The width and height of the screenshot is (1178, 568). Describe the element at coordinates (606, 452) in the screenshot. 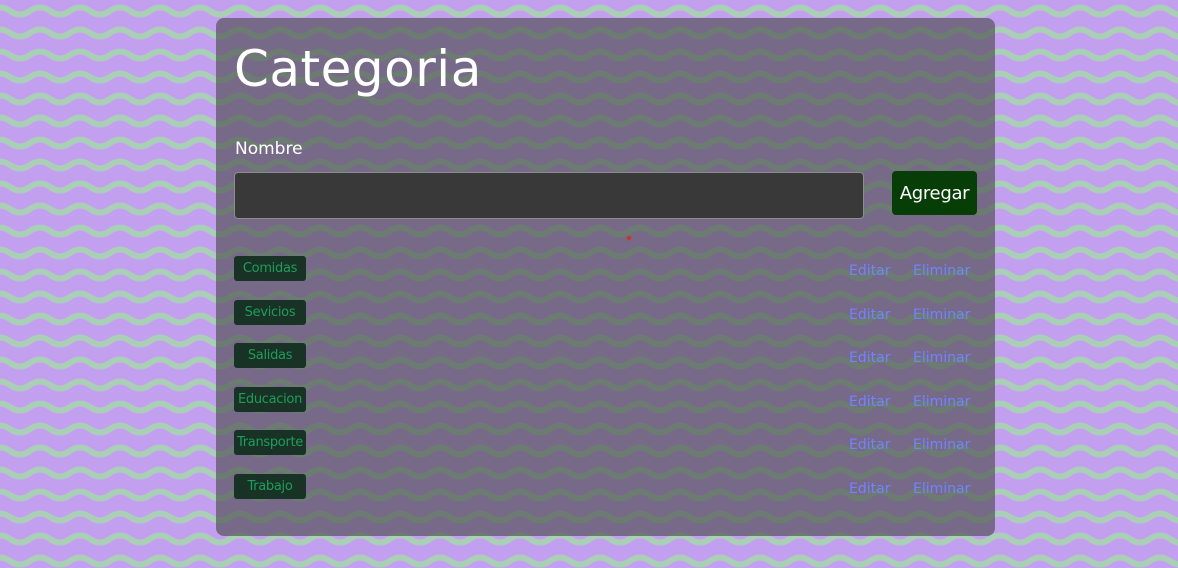

I see `category-row: Transporte Editar Eliminar` at that location.